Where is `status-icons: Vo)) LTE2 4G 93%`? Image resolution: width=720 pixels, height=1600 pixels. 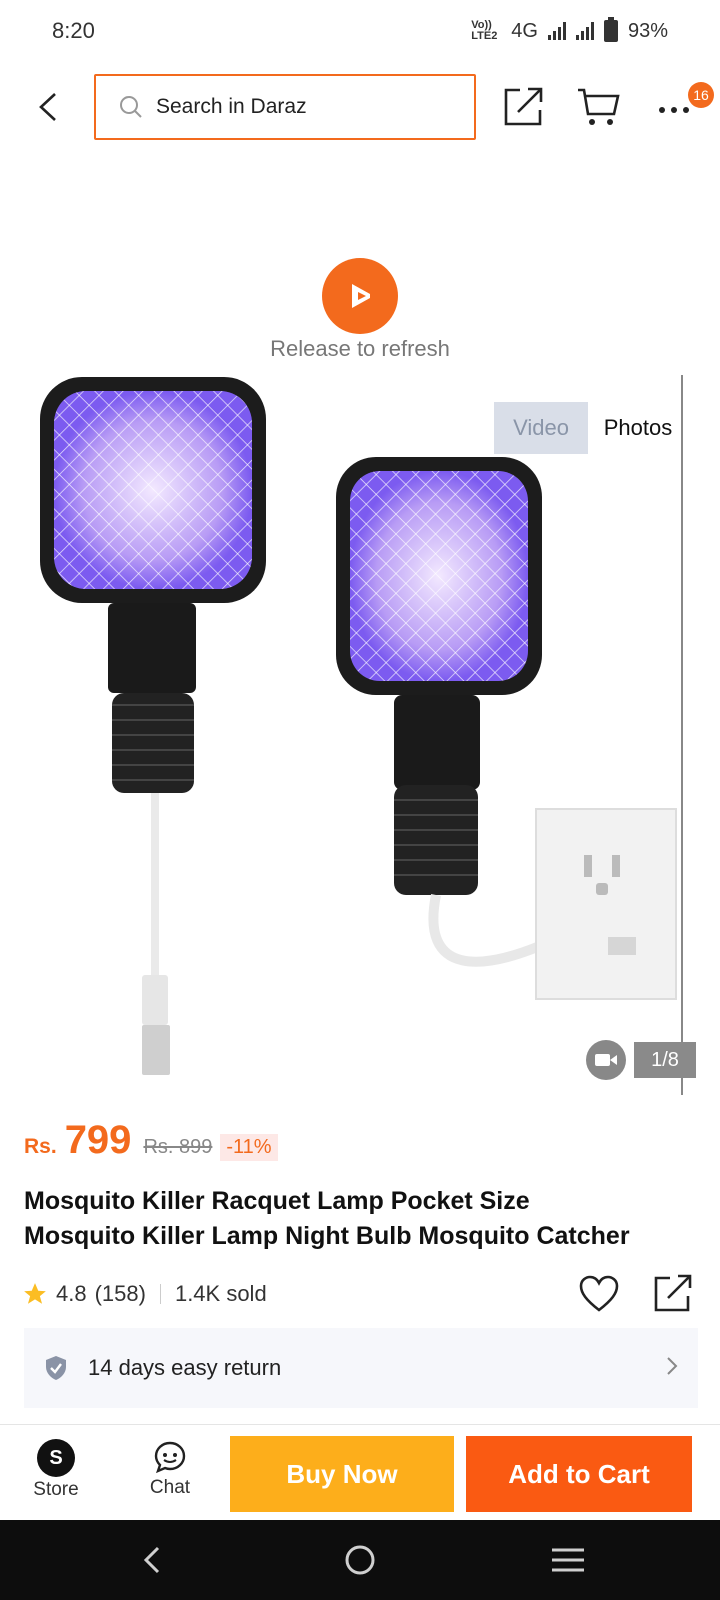 status-icons: Vo)) LTE2 4G 93% is located at coordinates (569, 30).